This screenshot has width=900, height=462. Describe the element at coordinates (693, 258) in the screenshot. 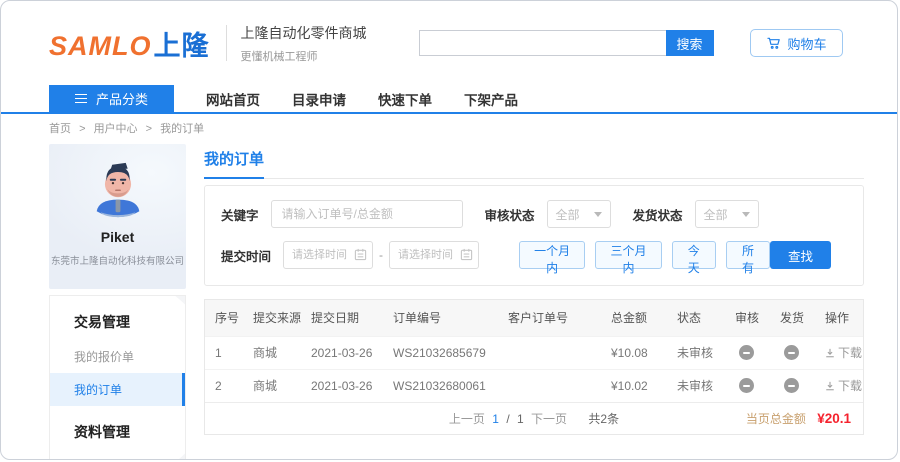

I see `quick-filter-today: 今天` at that location.